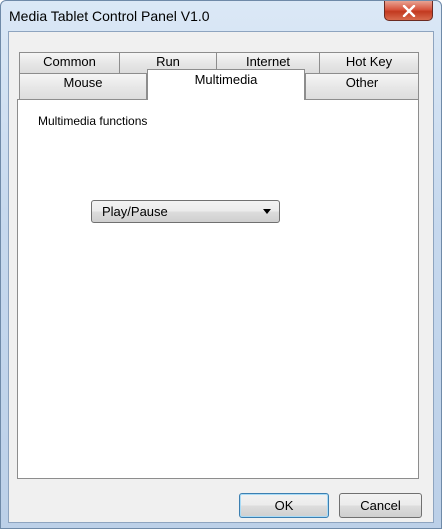  I want to click on tab-other: Other, so click(362, 86).